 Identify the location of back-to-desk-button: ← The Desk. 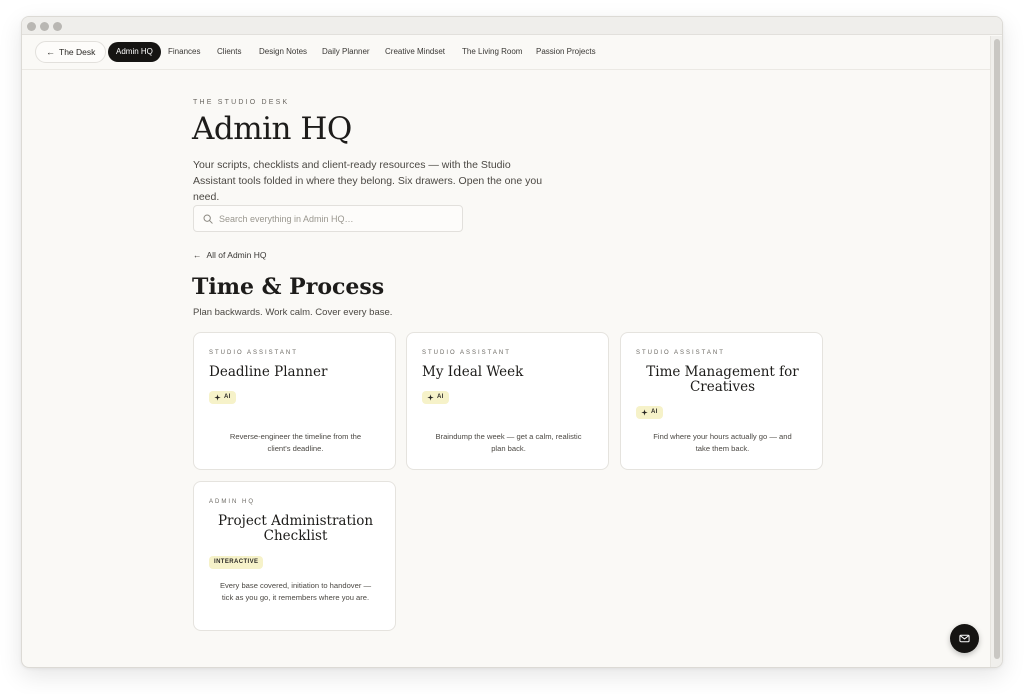
(71, 52).